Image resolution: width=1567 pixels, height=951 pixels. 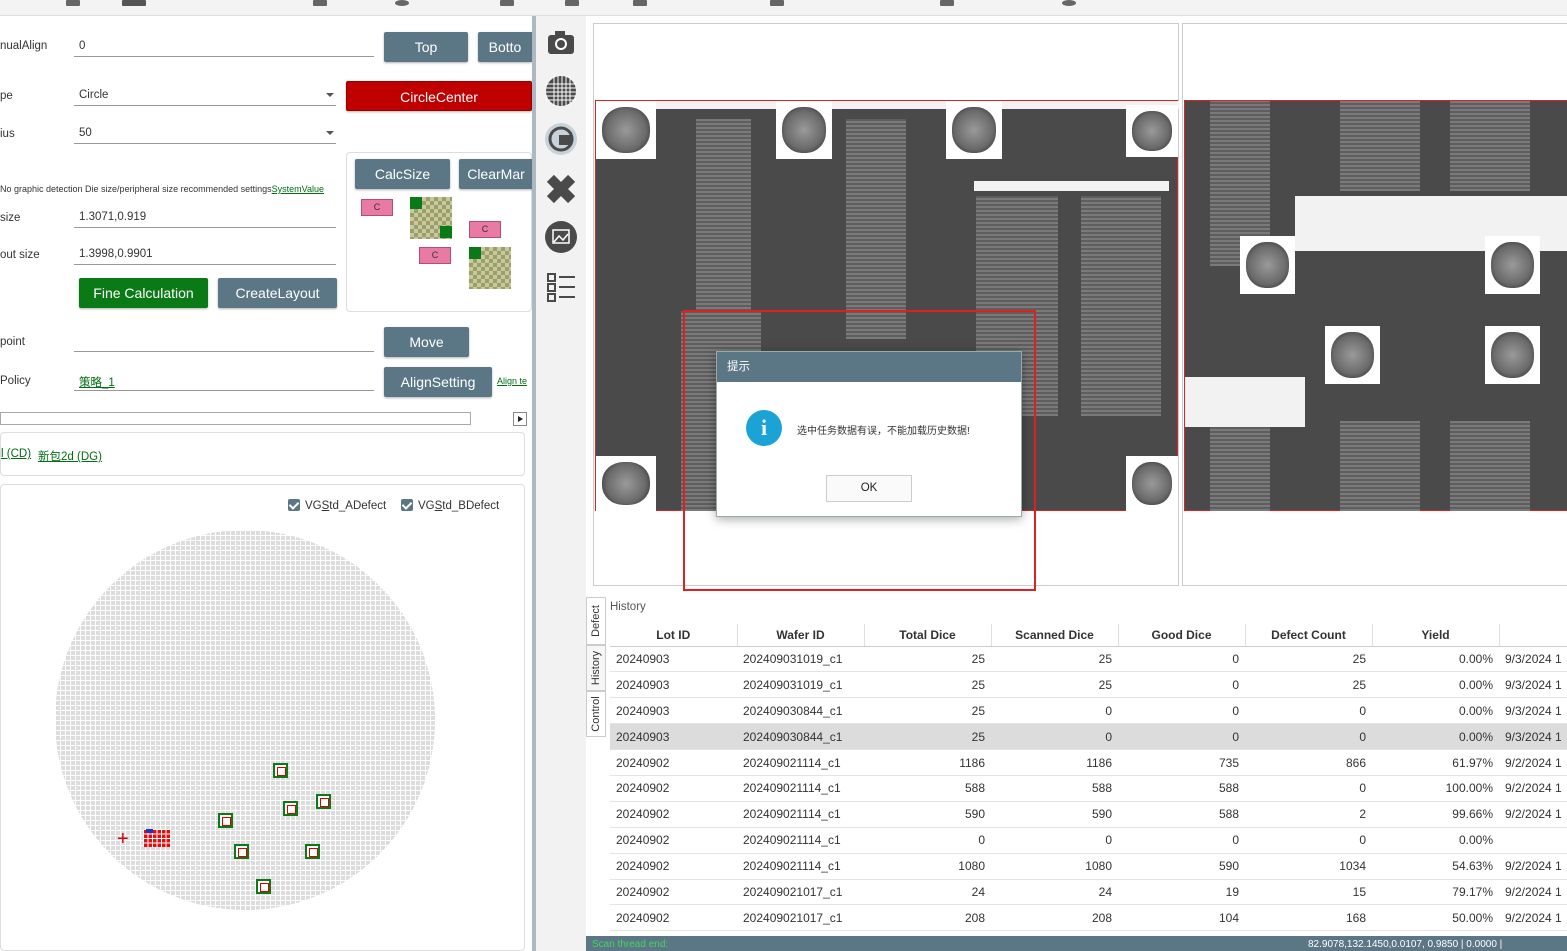 I want to click on recipe-list: l (CD) 新包2d (DG), so click(x=262, y=454).